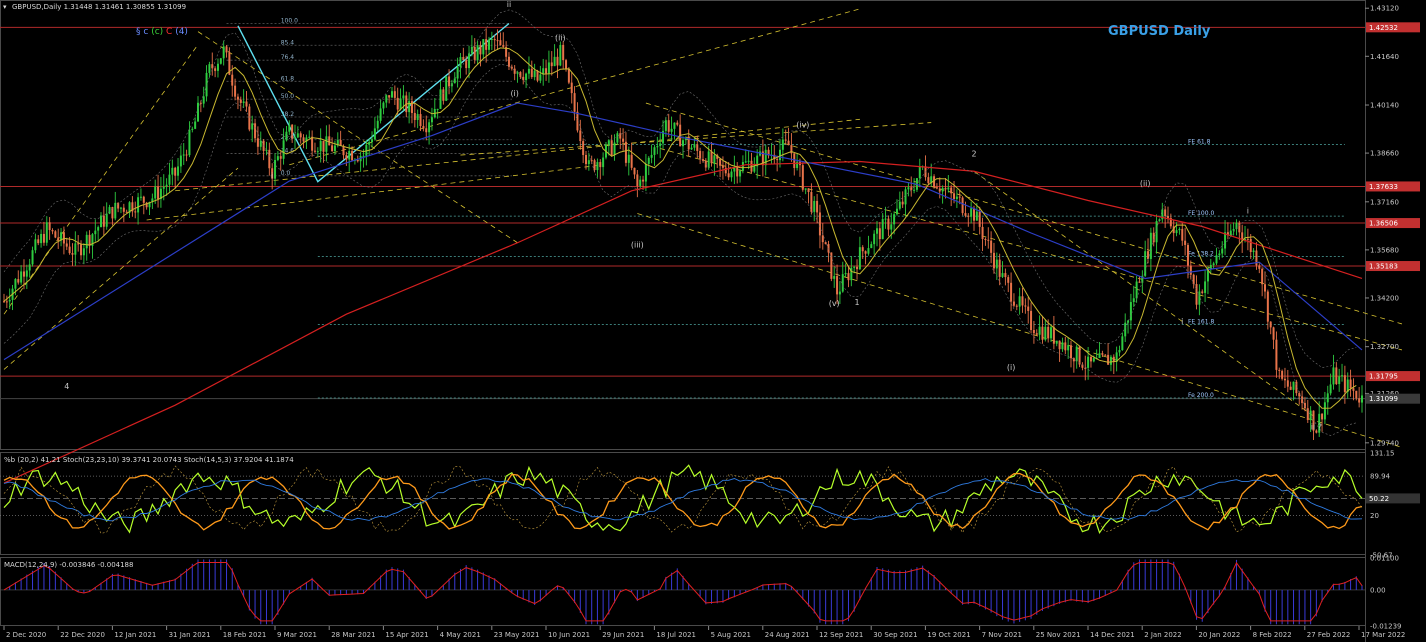 The image size is (1426, 642). I want to click on time-tick-label: 25 Nov 2021, so click(1058, 635).